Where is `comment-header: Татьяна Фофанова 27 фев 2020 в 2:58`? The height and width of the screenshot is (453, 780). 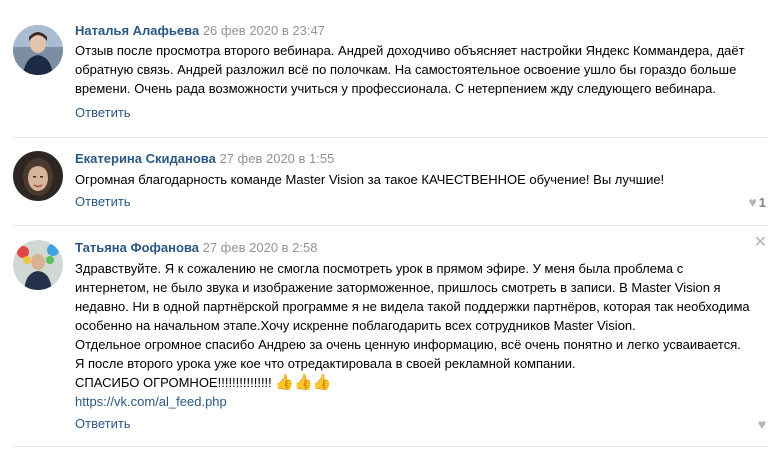
comment-header: Татьяна Фофанова 27 фев 2020 в 2:58 is located at coordinates (196, 247).